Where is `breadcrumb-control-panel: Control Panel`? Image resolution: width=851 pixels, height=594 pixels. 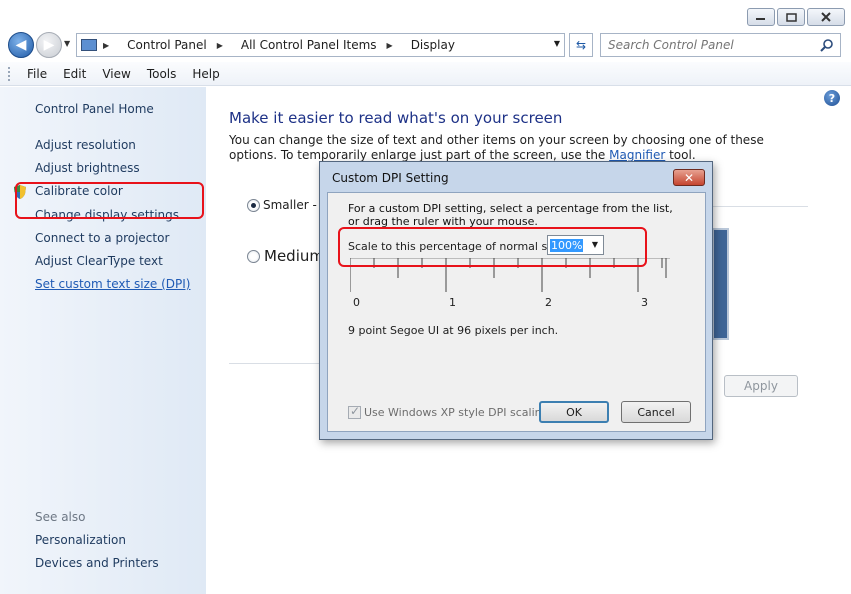
breadcrumb-control-panel: Control Panel is located at coordinates (167, 45).